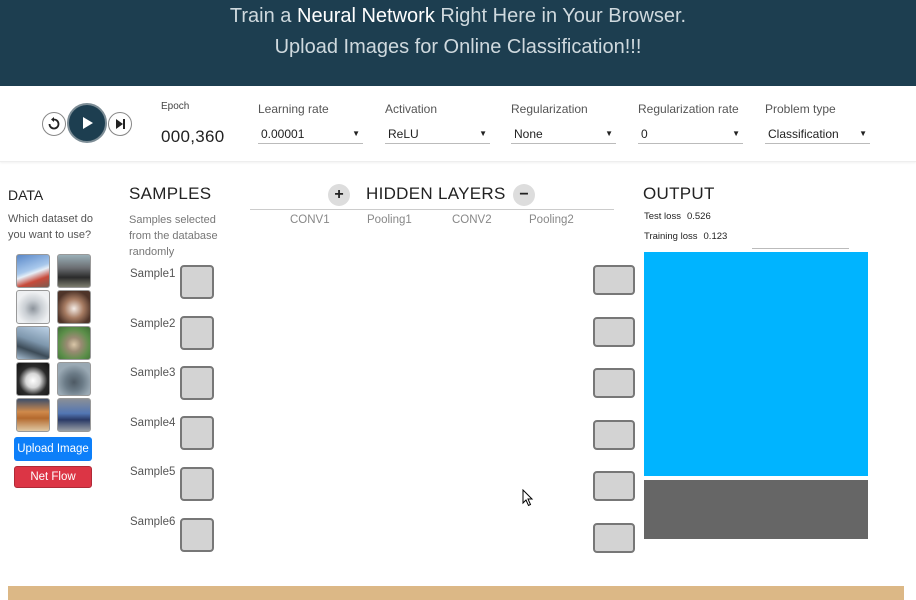  What do you see at coordinates (153, 472) in the screenshot?
I see `sample-label: Sample5` at bounding box center [153, 472].